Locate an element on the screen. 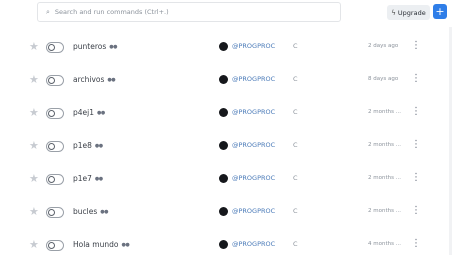  new-repl-button: + is located at coordinates (440, 11).